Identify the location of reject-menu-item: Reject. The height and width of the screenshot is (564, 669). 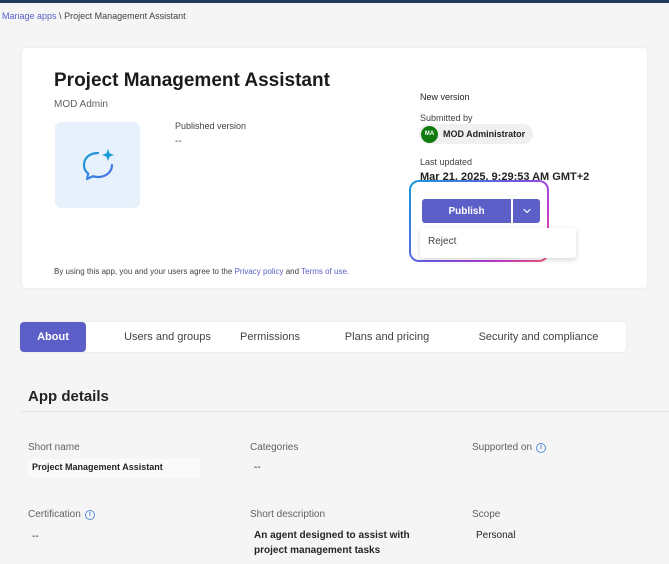
(442, 241).